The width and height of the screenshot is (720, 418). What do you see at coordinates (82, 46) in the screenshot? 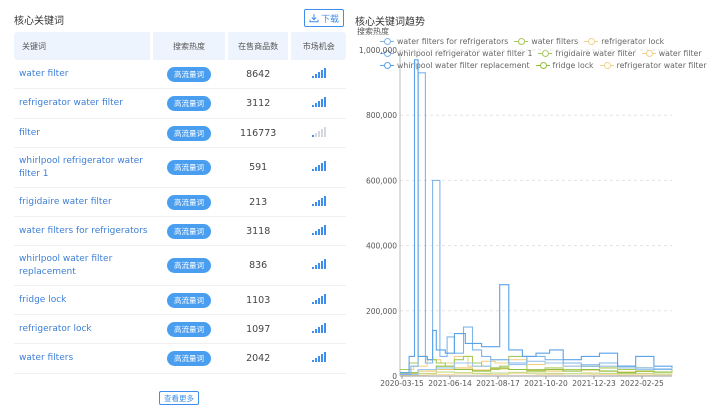
I see `col-keyword: 关键词` at bounding box center [82, 46].